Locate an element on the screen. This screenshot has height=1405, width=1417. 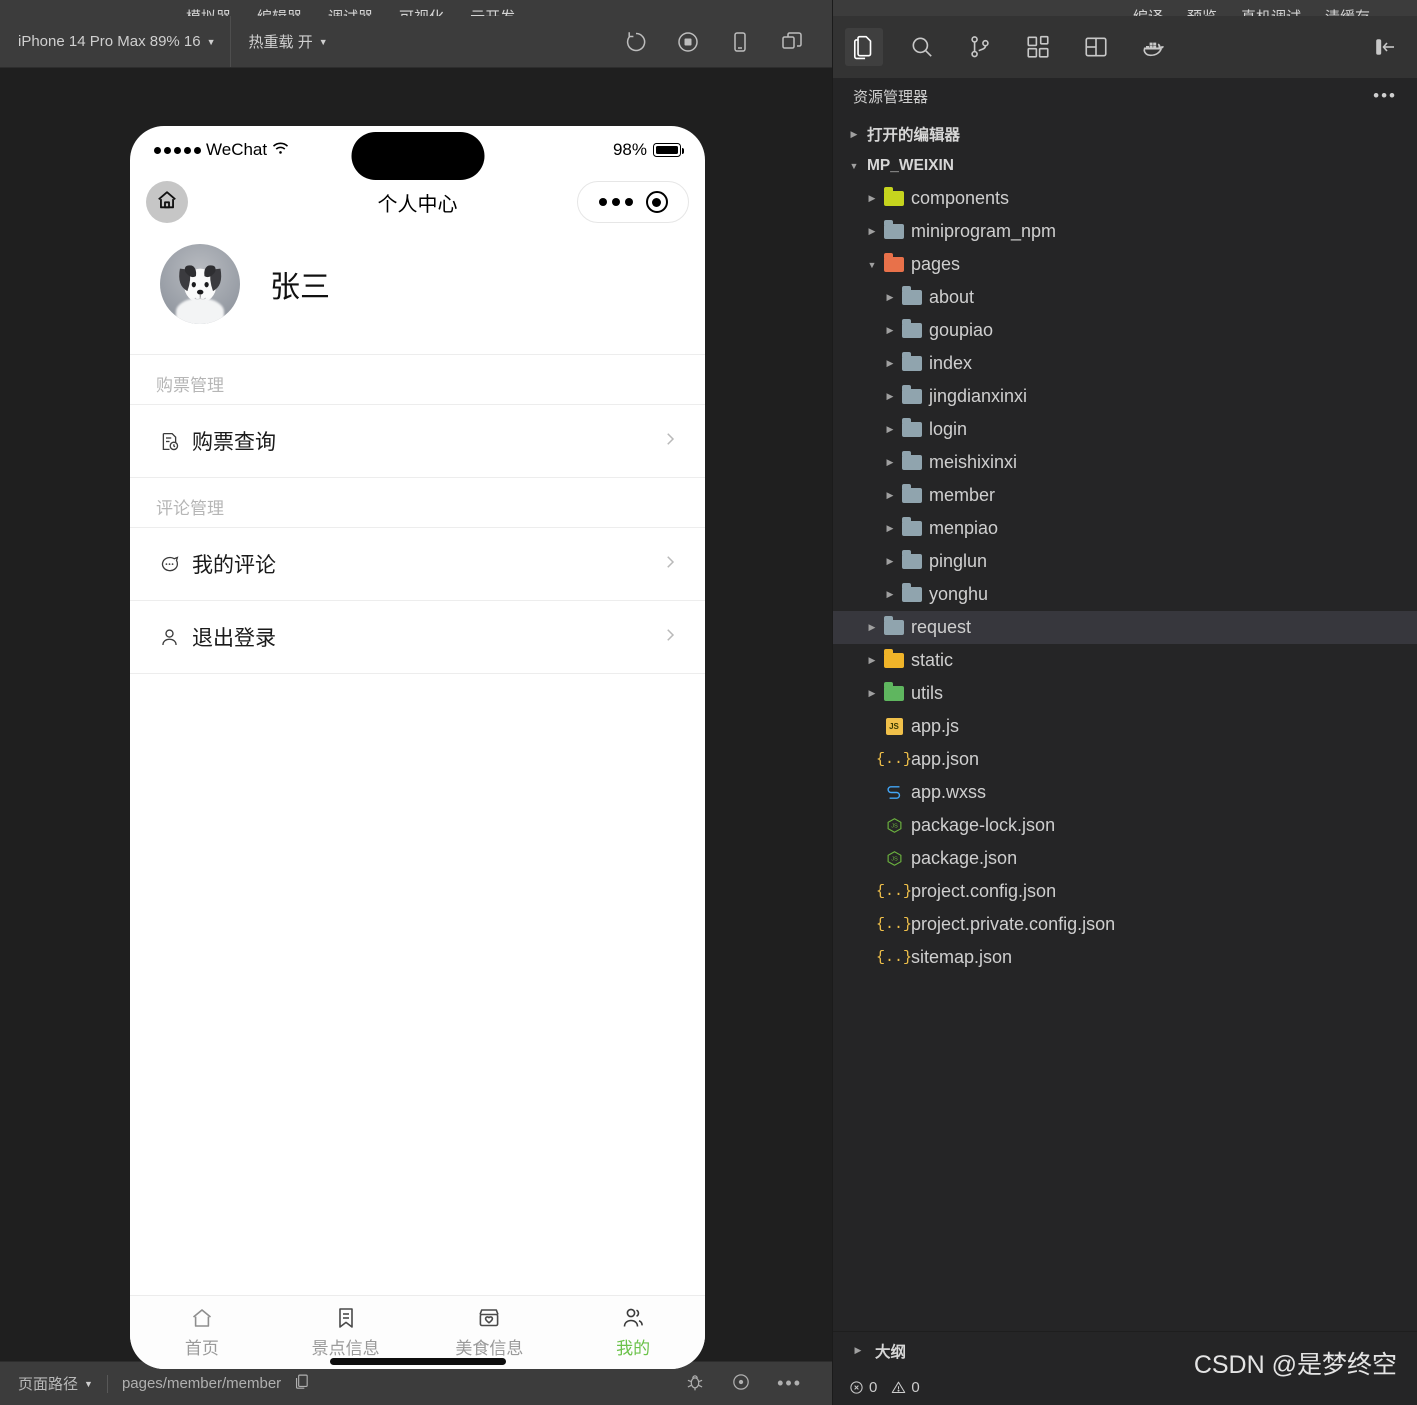
tree-item-miniprogram-npm: ▶ miniprogram_npm is located at coordinates (1125, 231).